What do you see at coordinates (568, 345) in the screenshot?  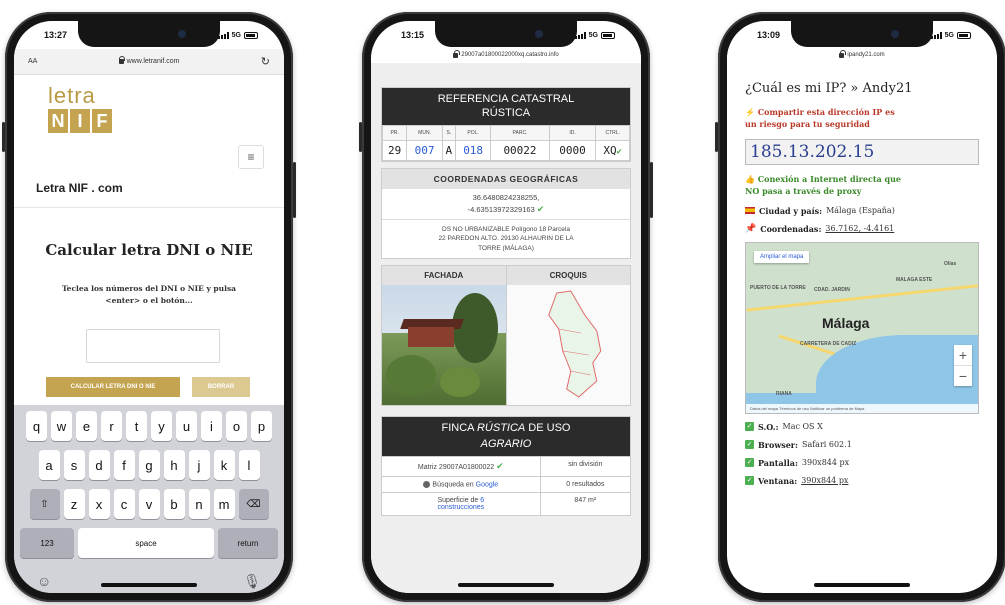 I see `parcel-sketch` at bounding box center [568, 345].